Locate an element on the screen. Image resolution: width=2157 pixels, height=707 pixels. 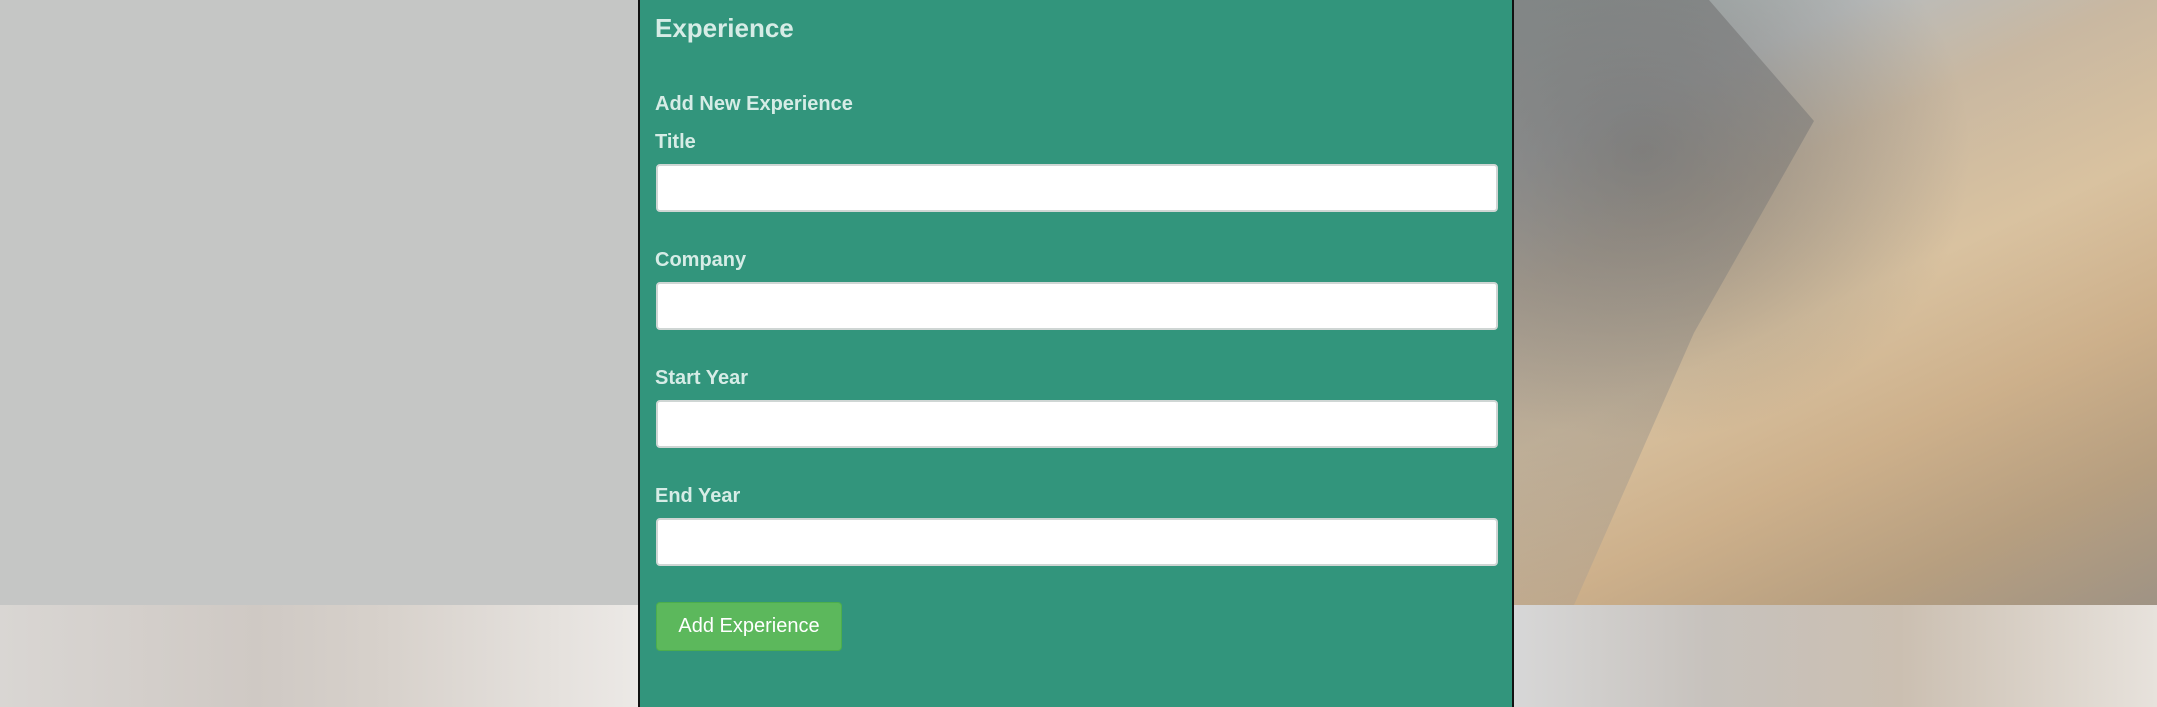
end-year-label: End Year is located at coordinates (698, 496).